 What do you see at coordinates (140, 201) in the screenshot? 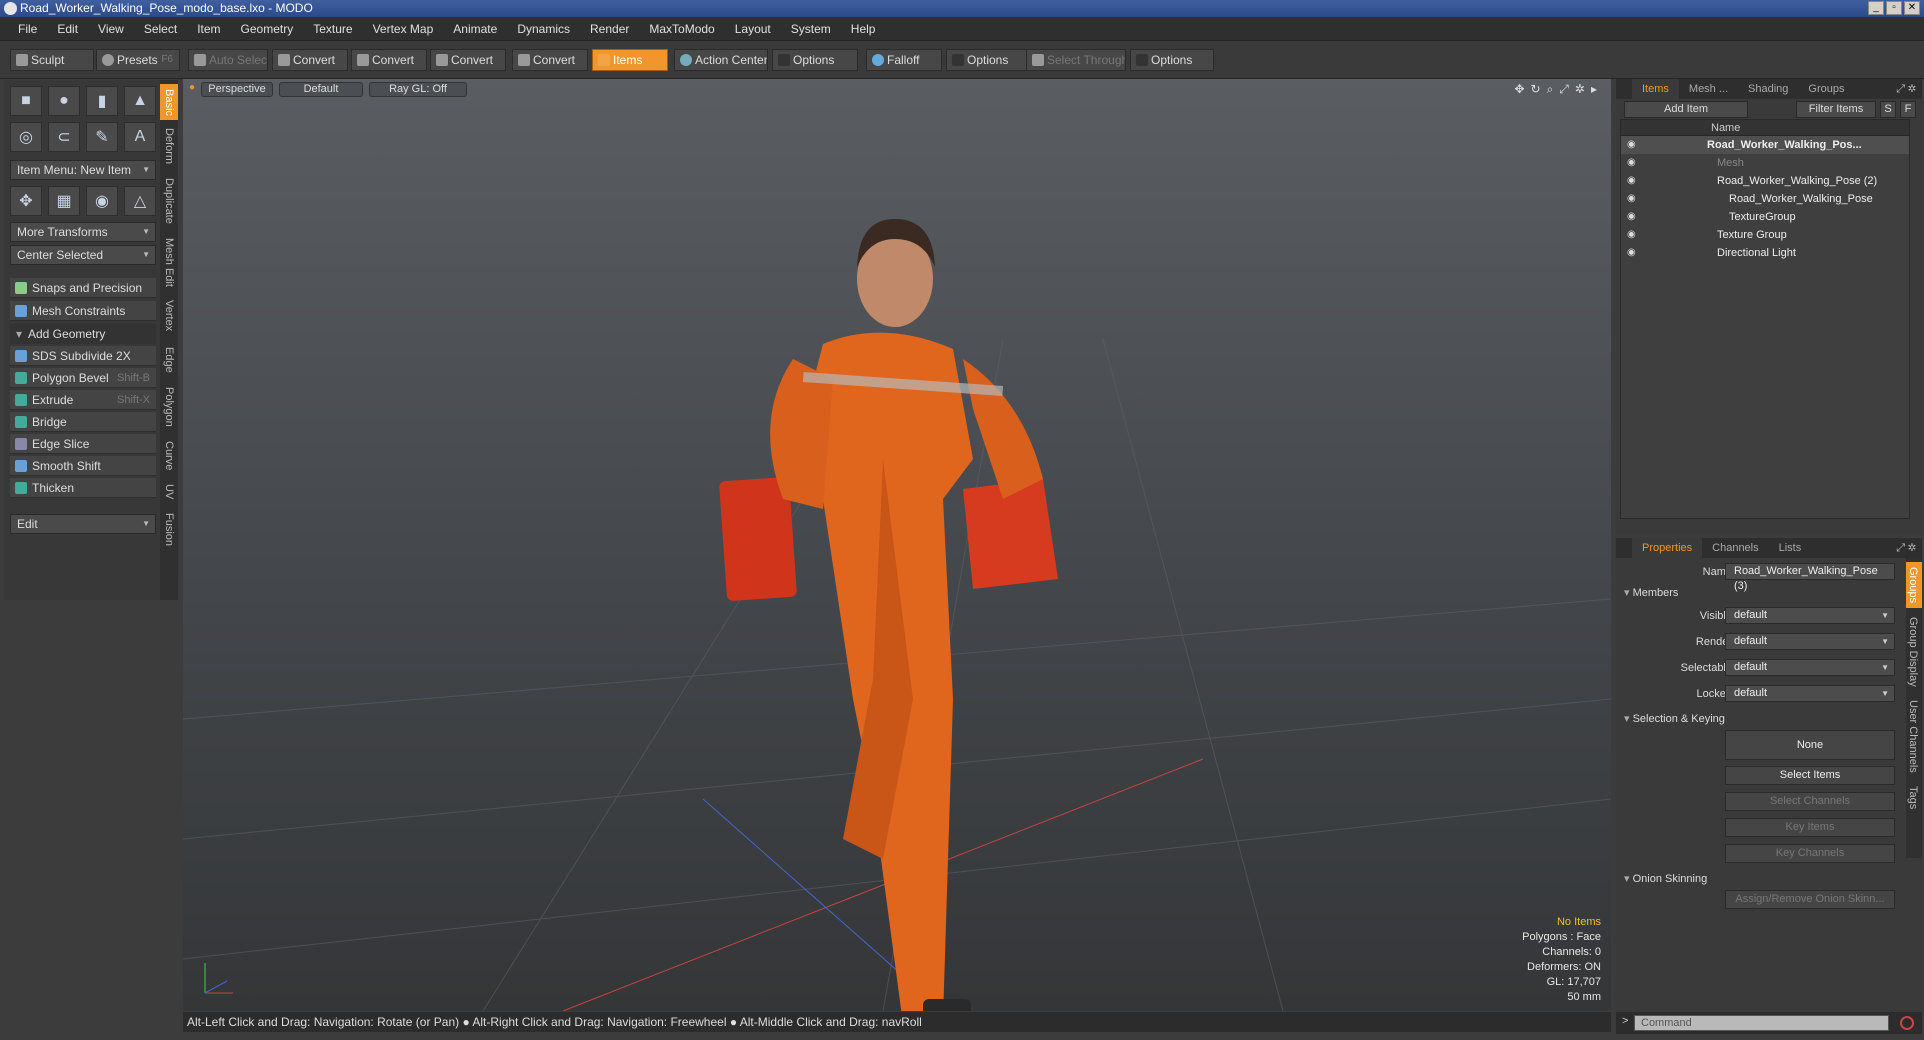
I see `pyramid-icon: △` at bounding box center [140, 201].